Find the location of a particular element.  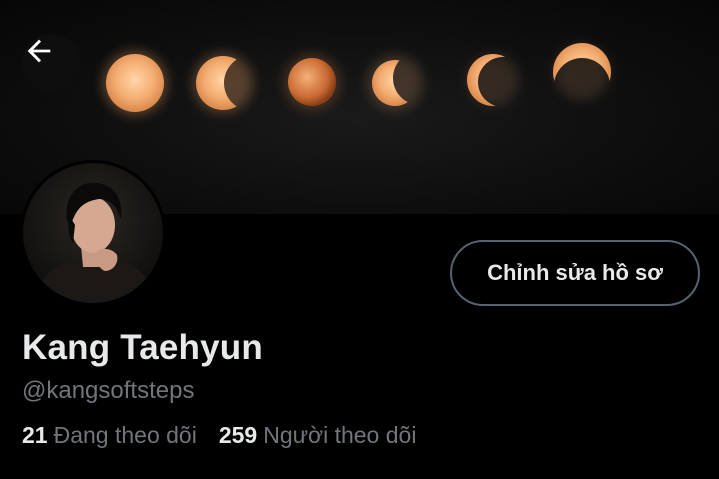

edit-profile-button: Chỉnh sửa hồ sơ is located at coordinates (575, 273).